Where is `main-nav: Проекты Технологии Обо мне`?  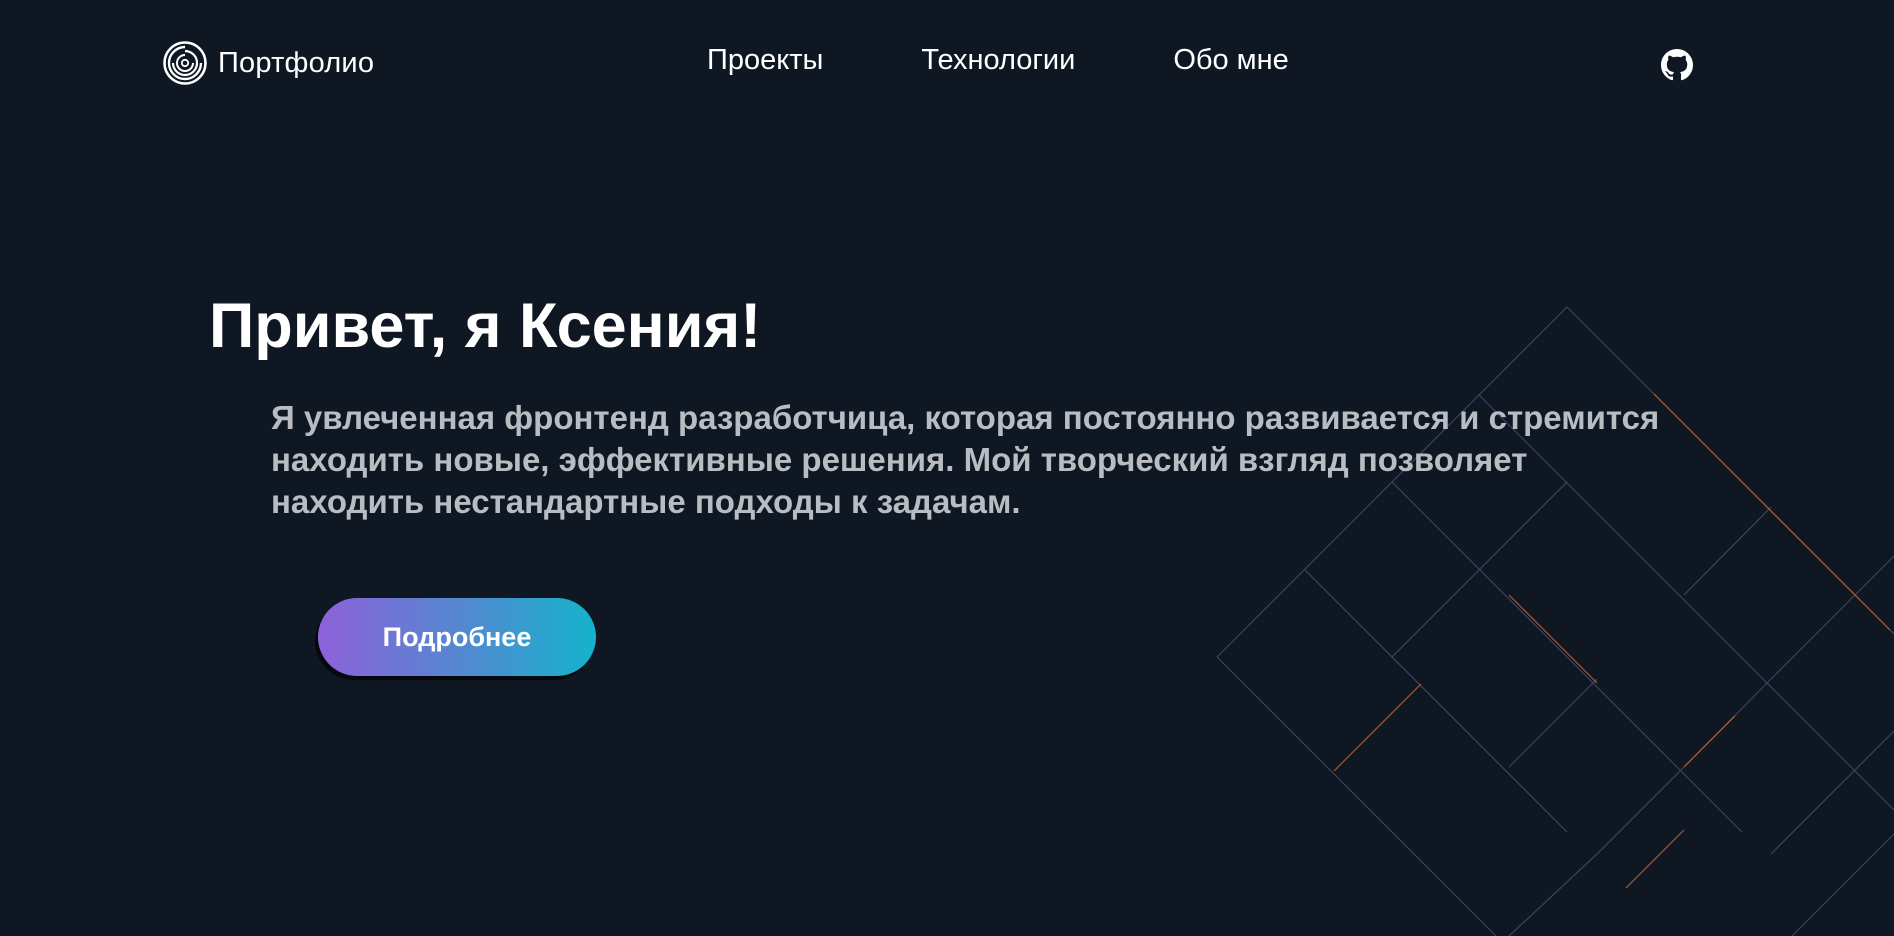 main-nav: Проекты Технологии Обо мне is located at coordinates (998, 60).